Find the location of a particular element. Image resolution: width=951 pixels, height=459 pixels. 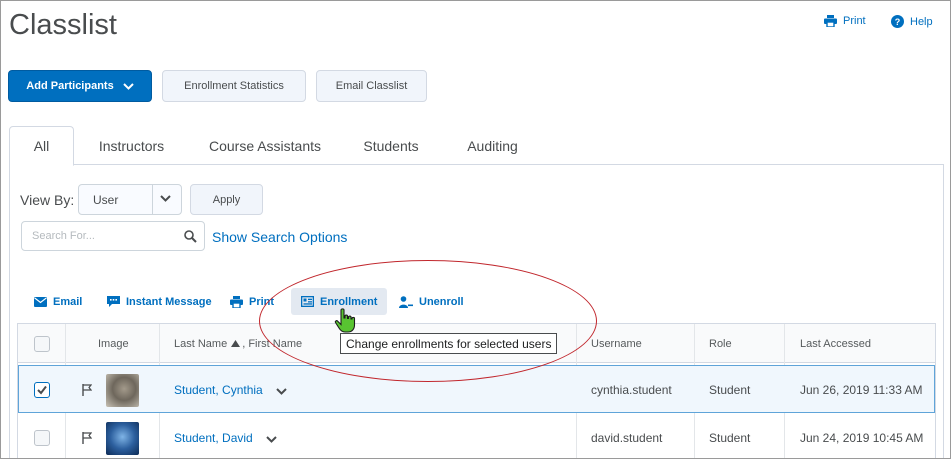

unenroll-action-label: Unenroll is located at coordinates (441, 301).